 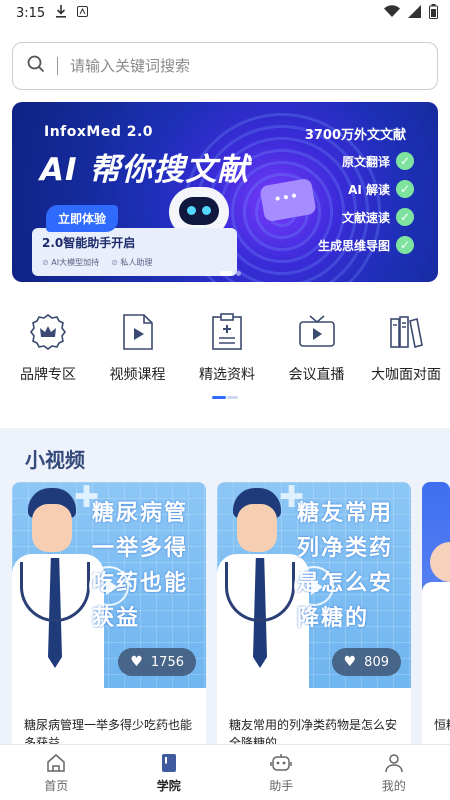 I want to click on thumb-title-line: 一举多得, so click(x=140, y=548).